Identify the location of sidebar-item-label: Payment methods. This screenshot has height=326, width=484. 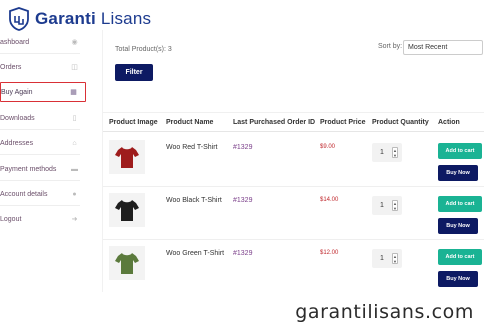
(28, 169).